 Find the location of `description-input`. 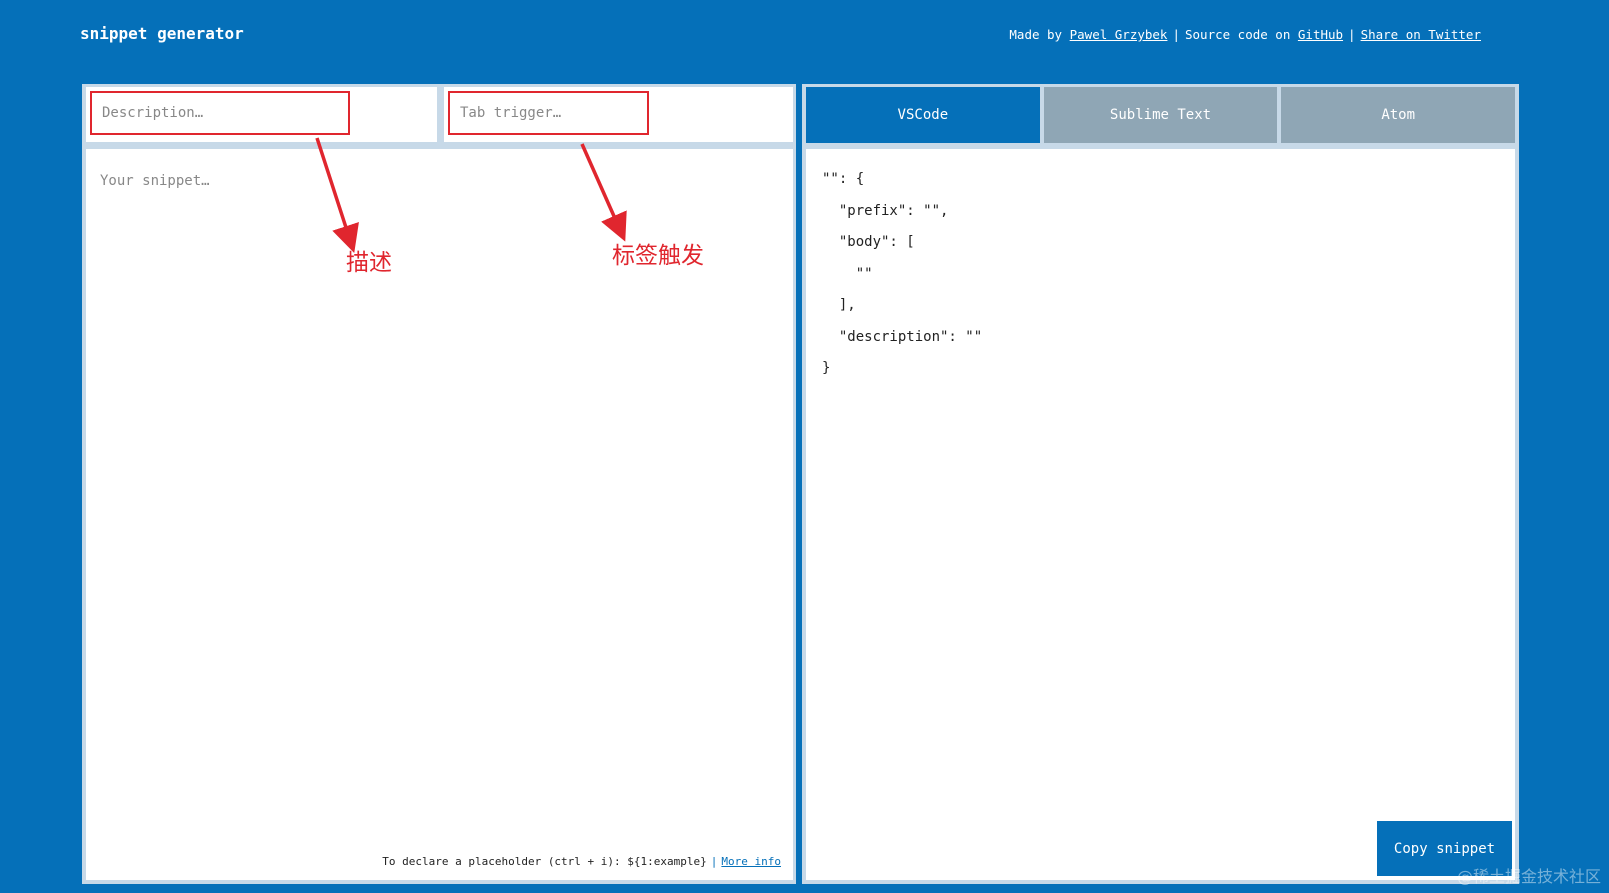

description-input is located at coordinates (220, 113).